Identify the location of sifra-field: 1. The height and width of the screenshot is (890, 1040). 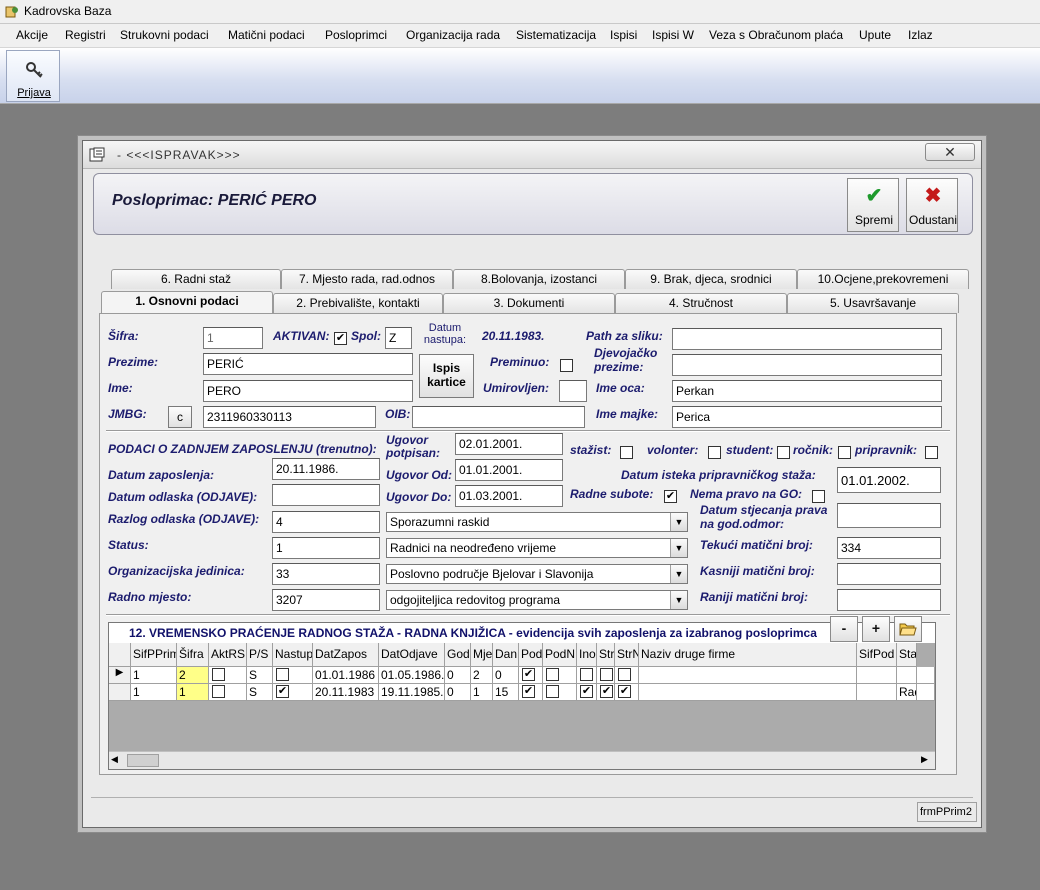
(233, 338).